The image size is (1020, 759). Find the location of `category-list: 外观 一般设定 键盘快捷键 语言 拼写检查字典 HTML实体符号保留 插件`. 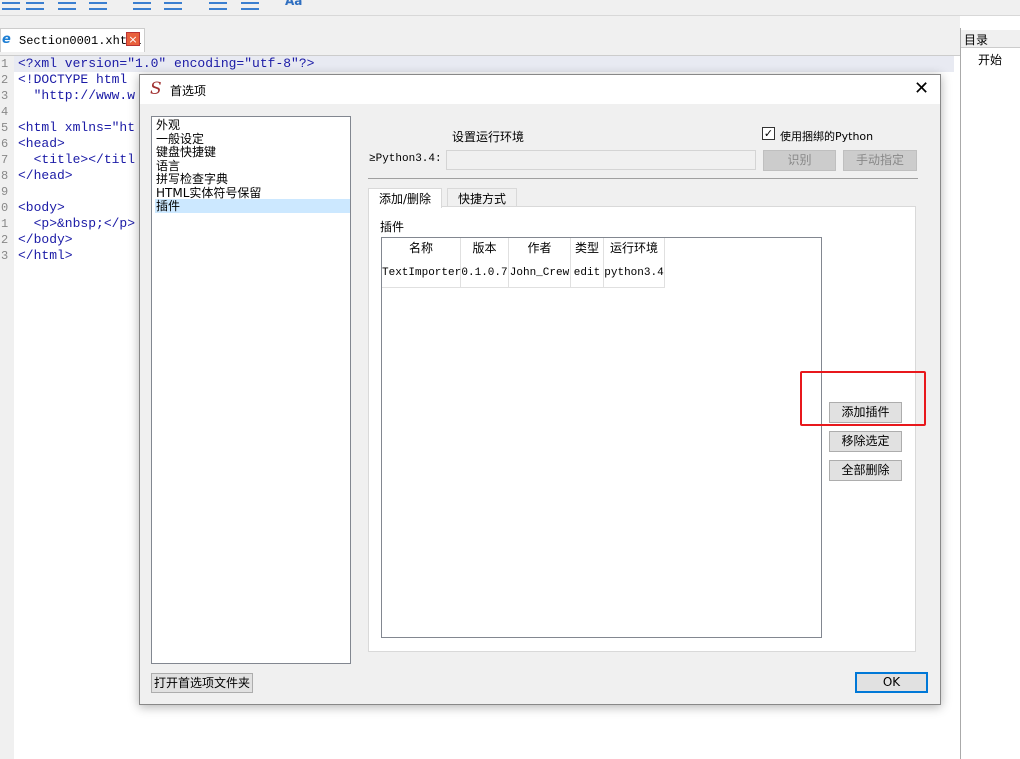

category-list: 外观 一般设定 键盘快捷键 语言 拼写检查字典 HTML实体符号保留 插件 is located at coordinates (251, 390).